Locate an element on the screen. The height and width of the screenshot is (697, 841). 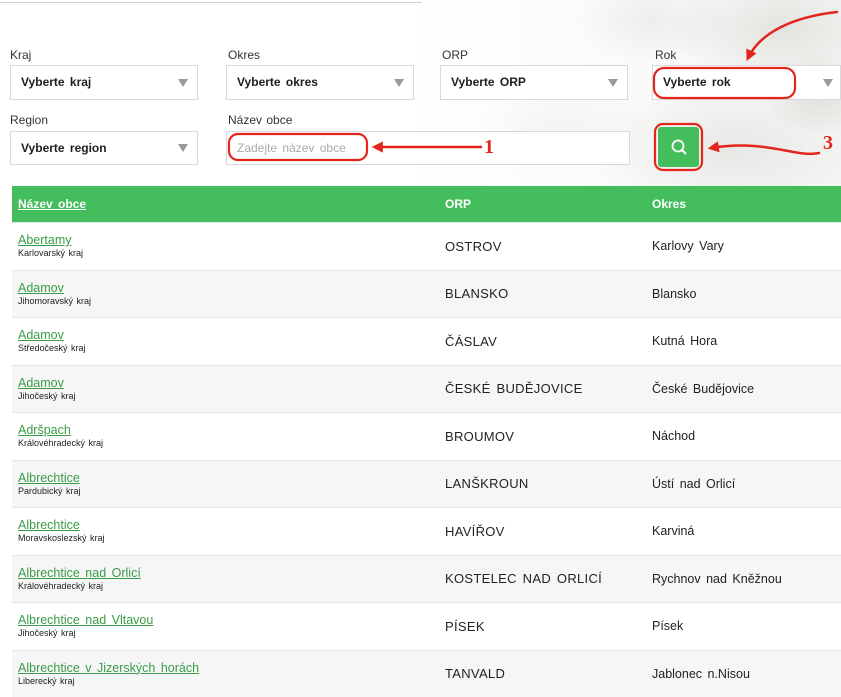
region-select: Vyberte region is located at coordinates (104, 148).